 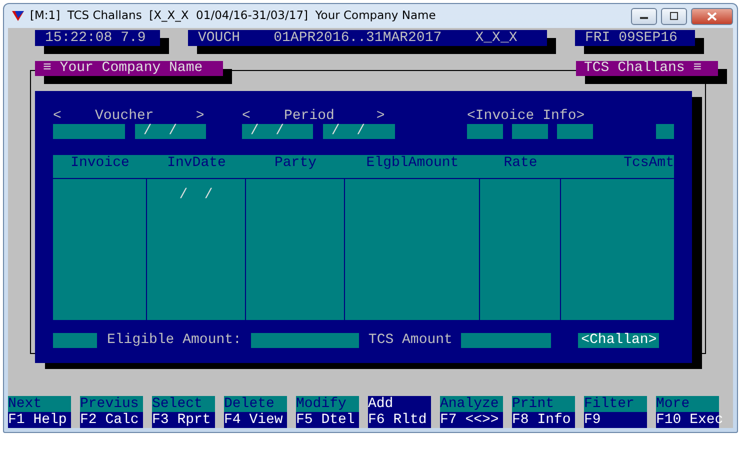 What do you see at coordinates (255, 404) in the screenshot?
I see `function-key-action: Delete` at bounding box center [255, 404].